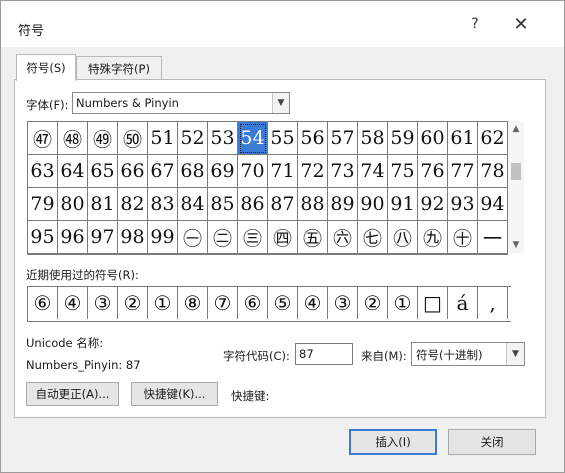 This screenshot has width=565, height=473. I want to click on from-select: 符号(十进制) ▼, so click(468, 354).